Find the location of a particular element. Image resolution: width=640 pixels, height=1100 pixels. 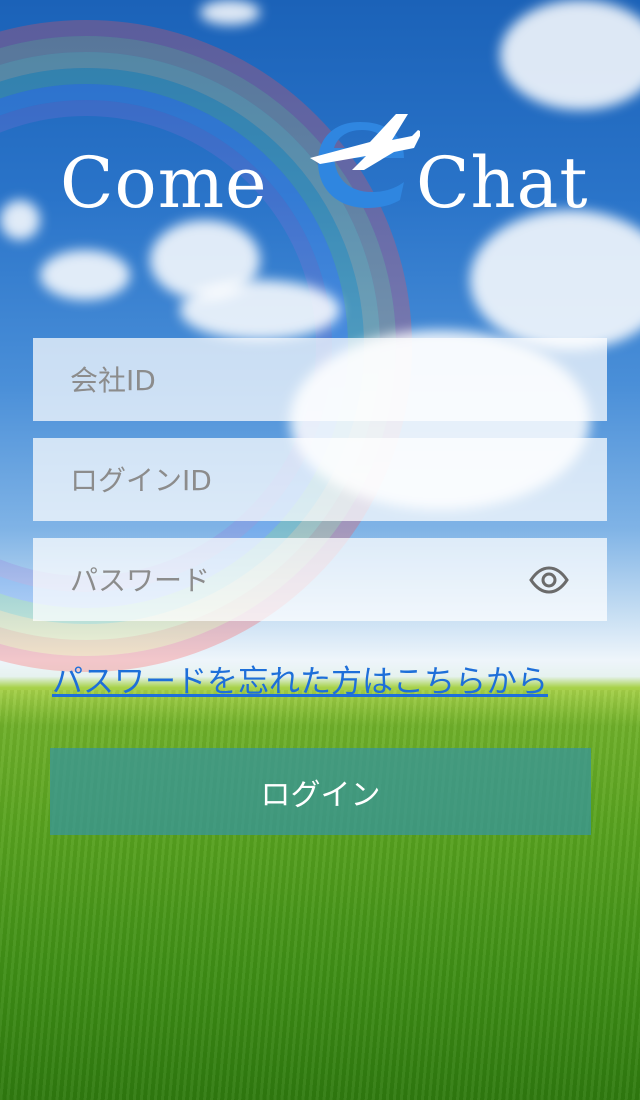

password-field is located at coordinates (320, 580).